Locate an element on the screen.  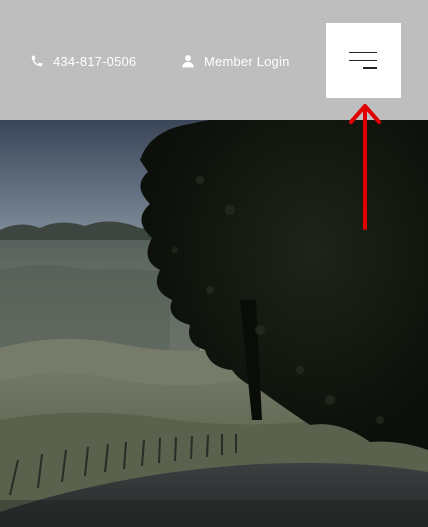
member-login-link: Member Login is located at coordinates (235, 61).